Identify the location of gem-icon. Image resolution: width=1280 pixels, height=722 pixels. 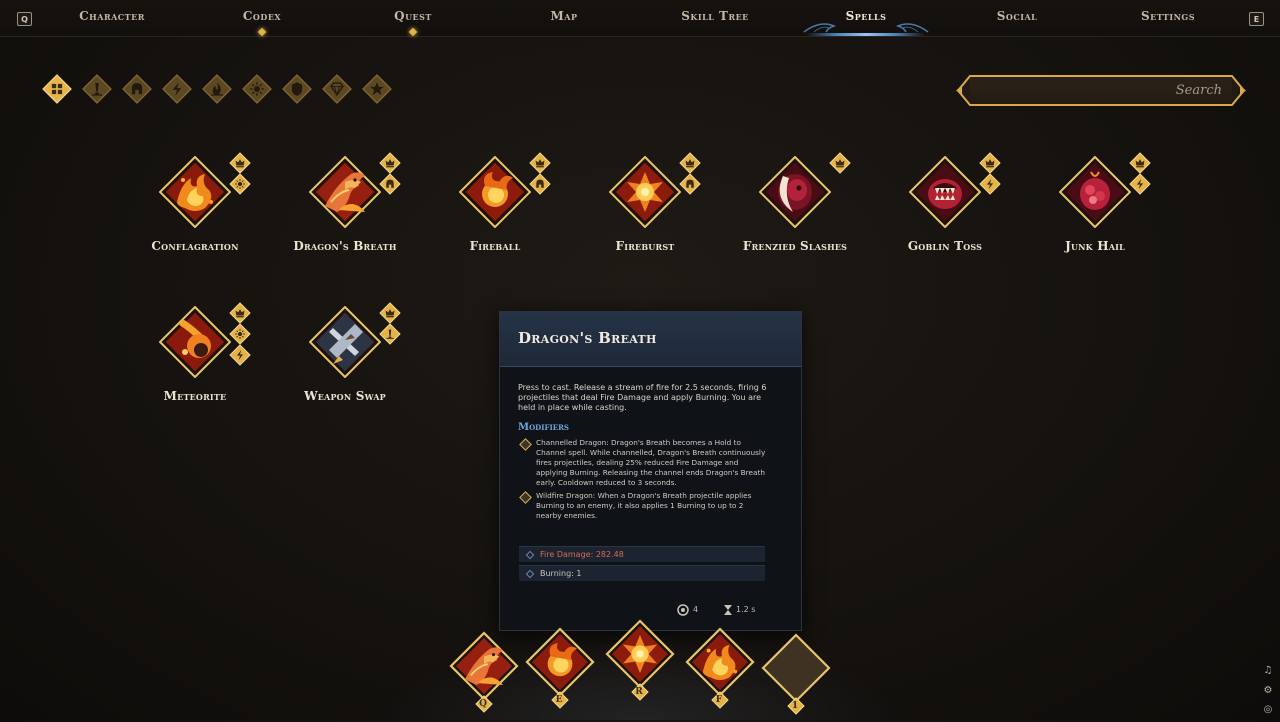
(337, 89).